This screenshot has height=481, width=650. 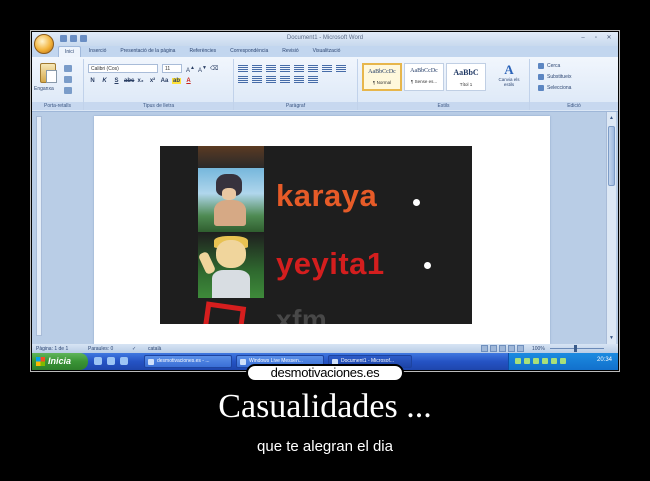 What do you see at coordinates (202, 51) in the screenshot?
I see `tab-references: Referències` at bounding box center [202, 51].